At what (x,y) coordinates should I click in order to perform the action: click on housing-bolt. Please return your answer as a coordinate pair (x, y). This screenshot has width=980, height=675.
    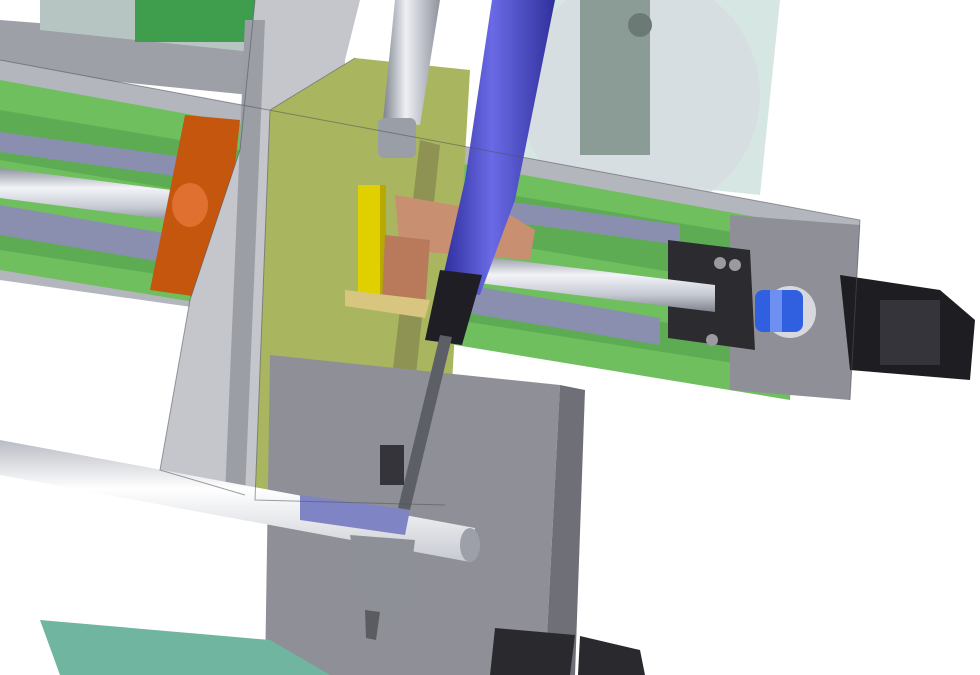
    Looking at the image, I should click on (640, 25).